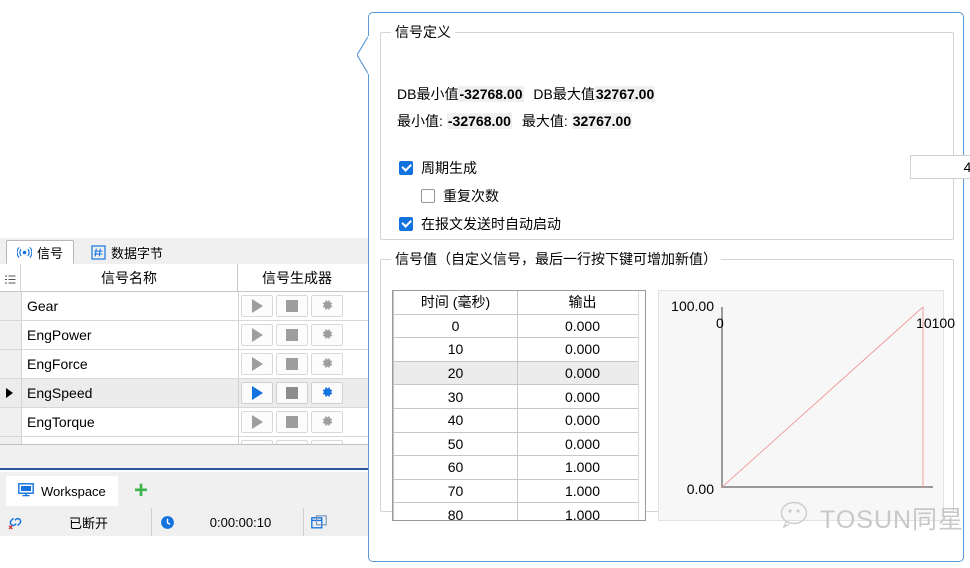  What do you see at coordinates (420, 121) in the screenshot?
I see `min-label: 最小值:` at bounding box center [420, 121].